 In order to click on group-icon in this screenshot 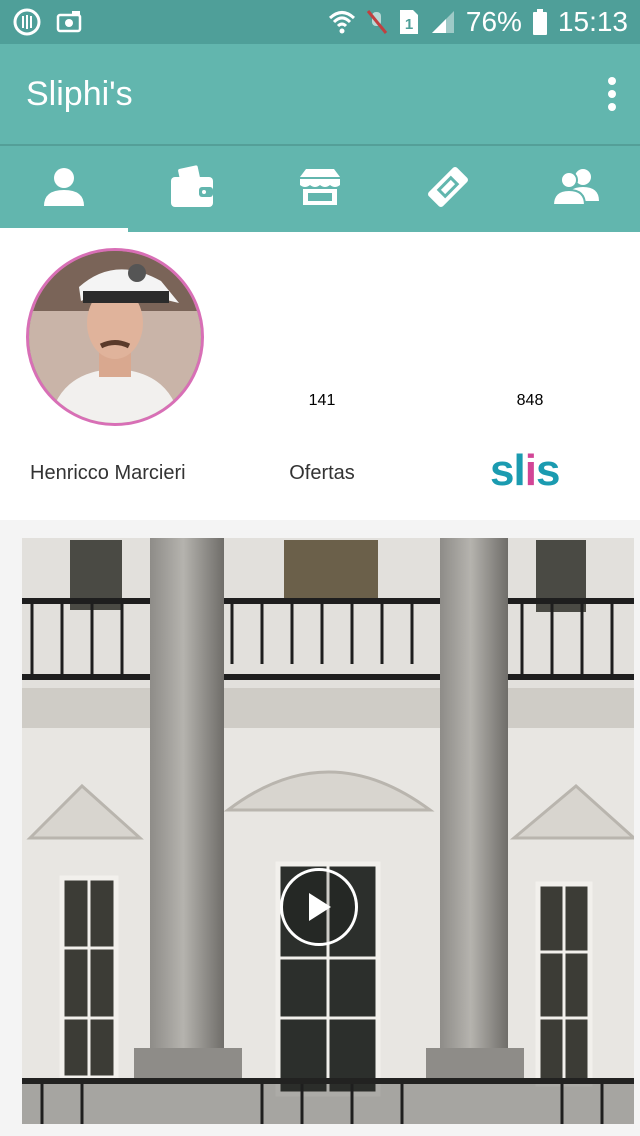, I will do `click(576, 189)`.